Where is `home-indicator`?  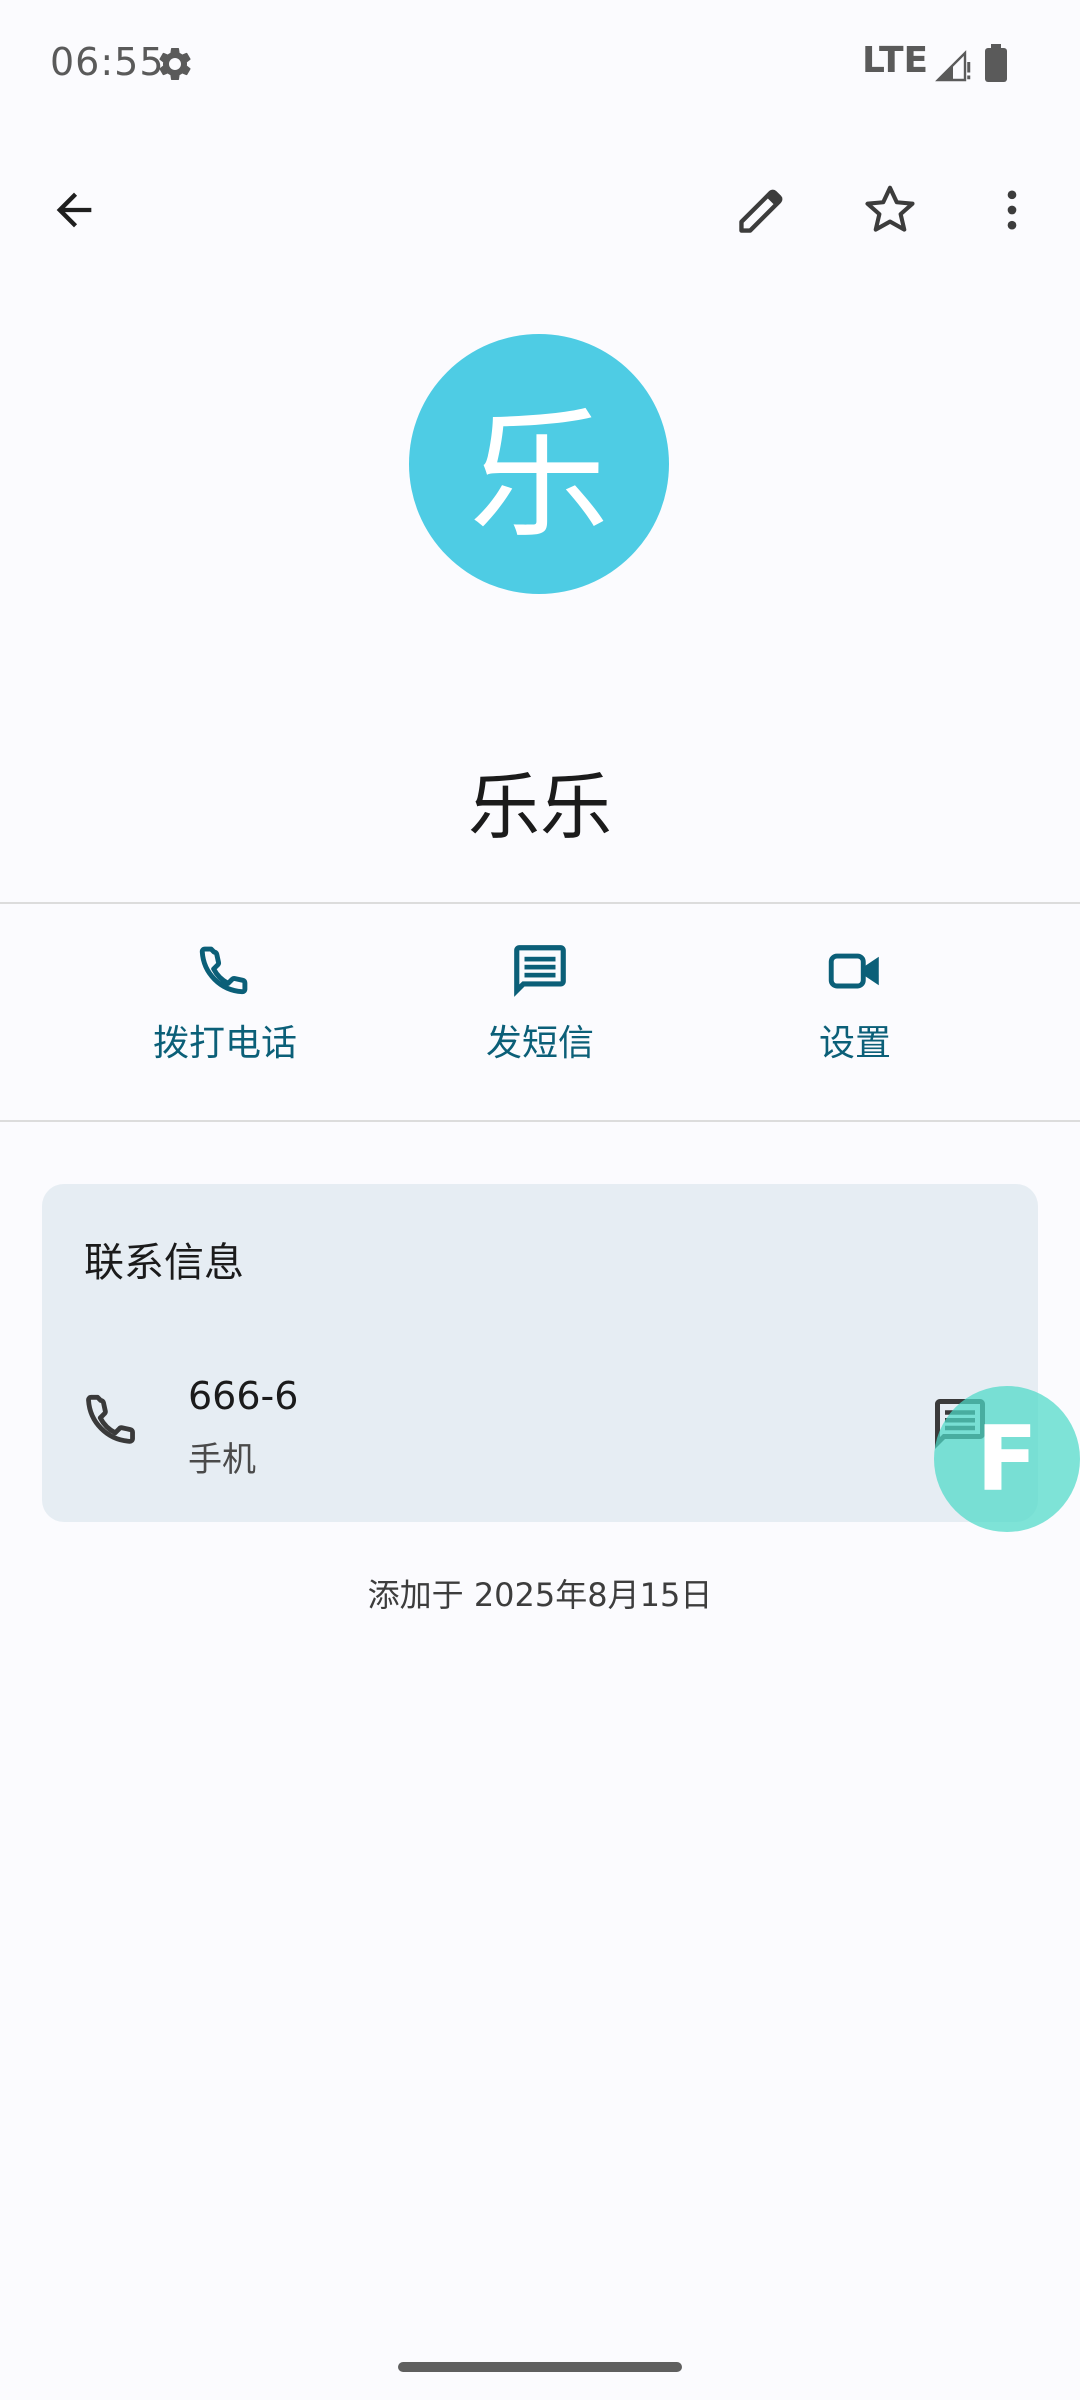 home-indicator is located at coordinates (540, 2367).